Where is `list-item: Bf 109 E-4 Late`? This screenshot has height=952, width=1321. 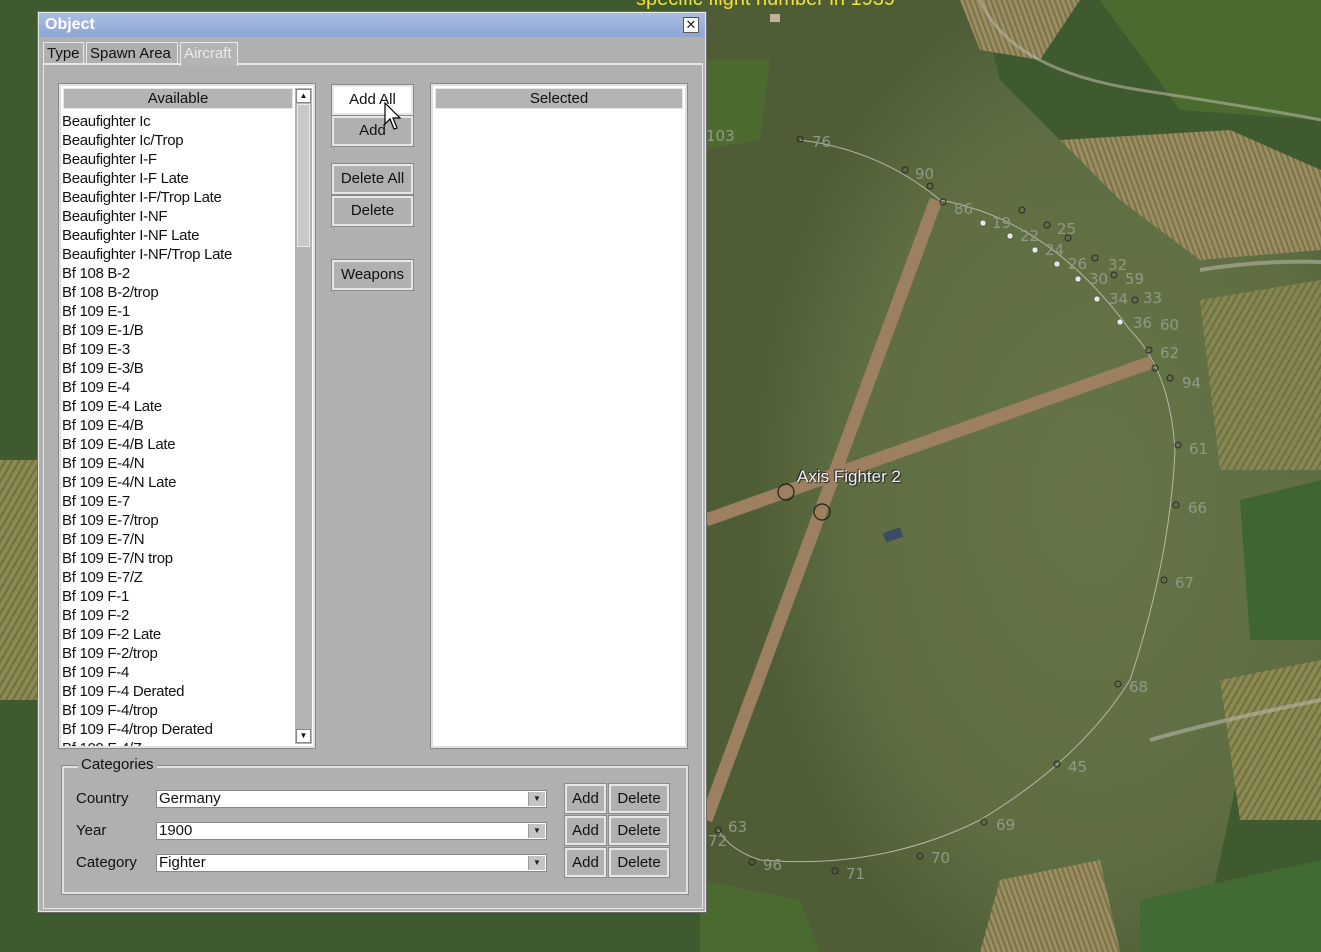 list-item: Bf 109 E-4 Late is located at coordinates (178, 406).